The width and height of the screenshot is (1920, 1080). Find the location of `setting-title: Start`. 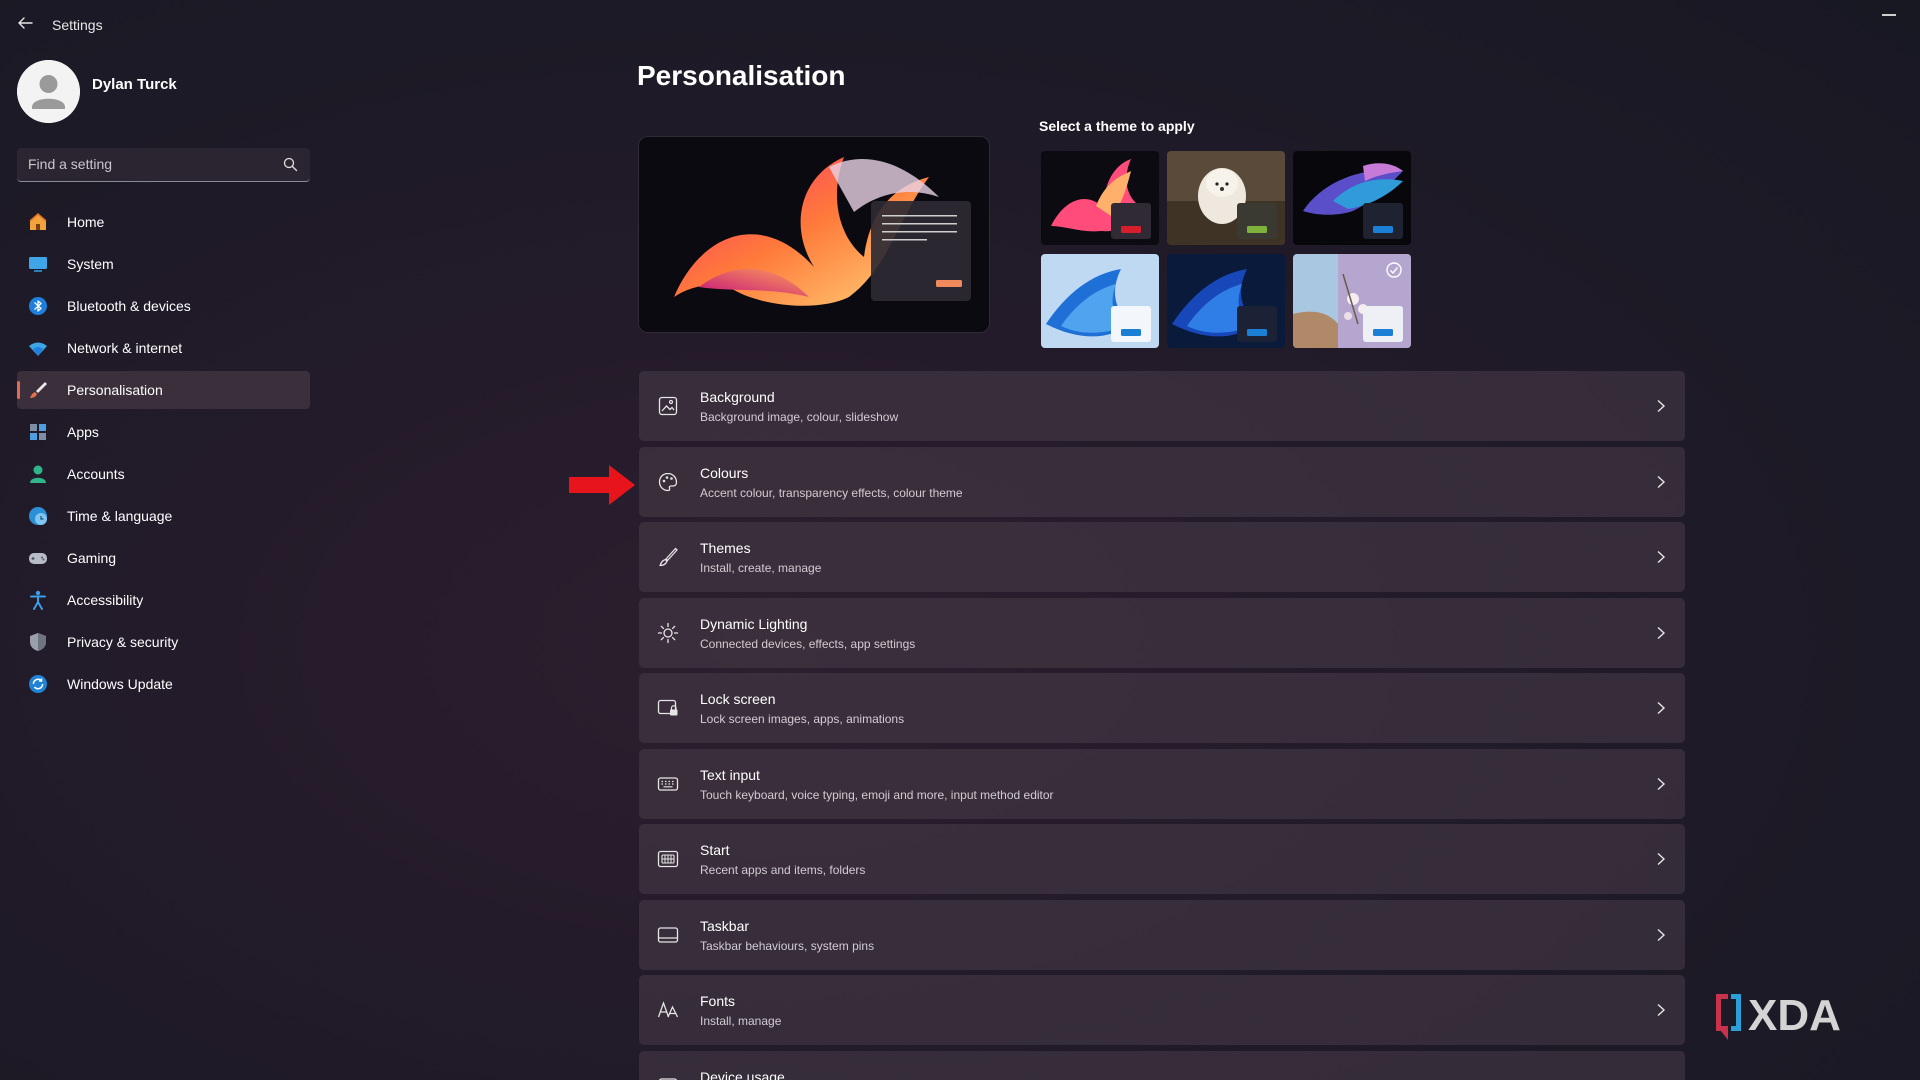

setting-title: Start is located at coordinates (715, 850).